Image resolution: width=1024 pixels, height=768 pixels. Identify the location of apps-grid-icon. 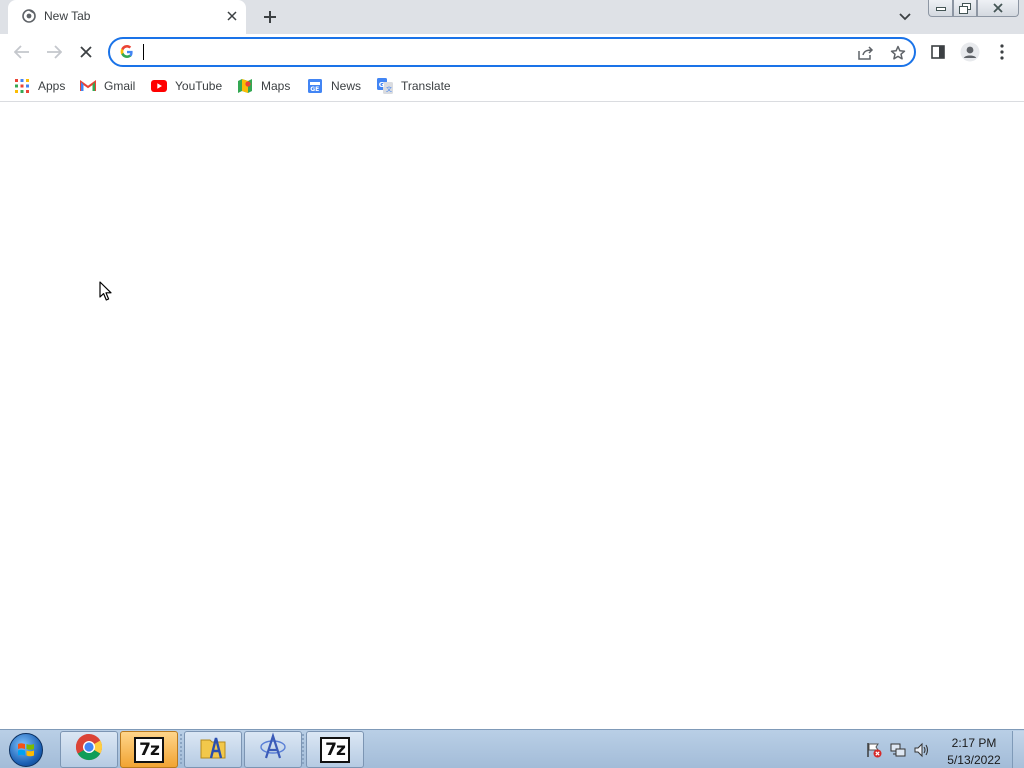
(22, 86).